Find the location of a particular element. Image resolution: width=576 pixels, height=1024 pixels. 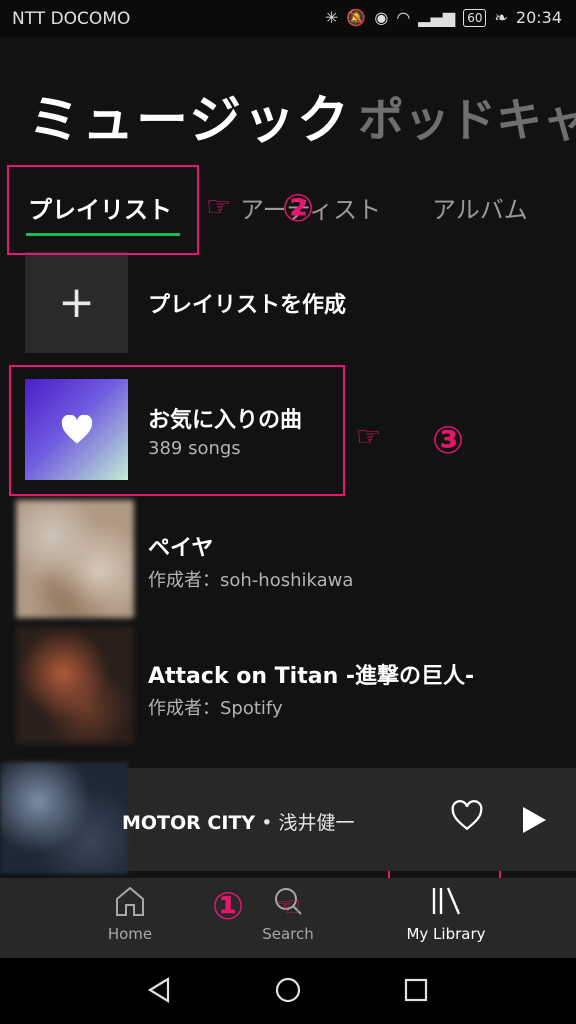

home-icon is located at coordinates (130, 901).